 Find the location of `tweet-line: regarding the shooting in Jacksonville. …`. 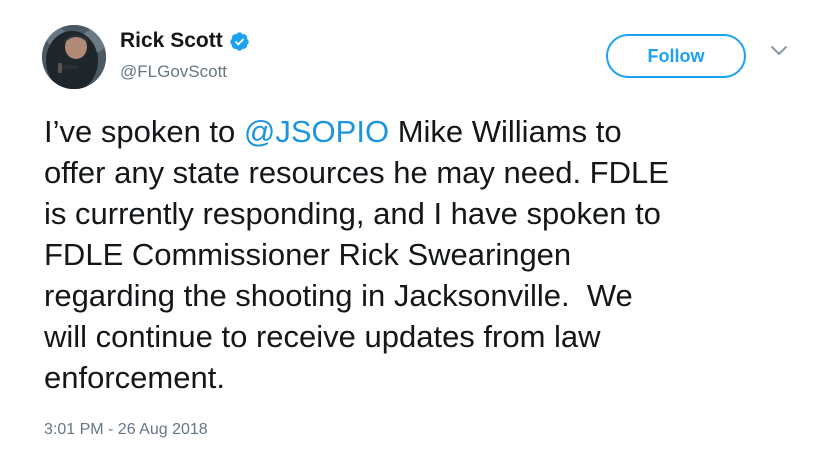

tweet-line: regarding the shooting in Jacksonville. … is located at coordinates (338, 295).